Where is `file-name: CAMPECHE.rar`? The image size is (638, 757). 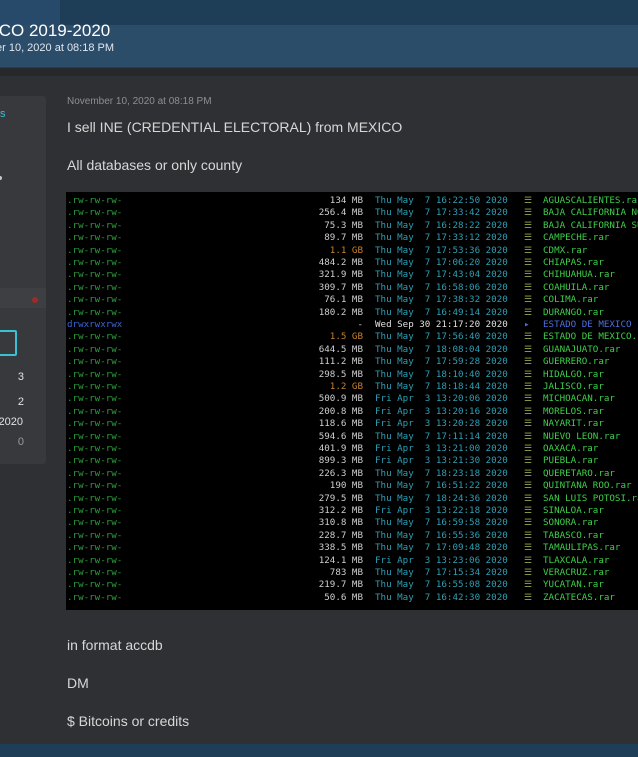
file-name: CAMPECHE.rar is located at coordinates (576, 238).